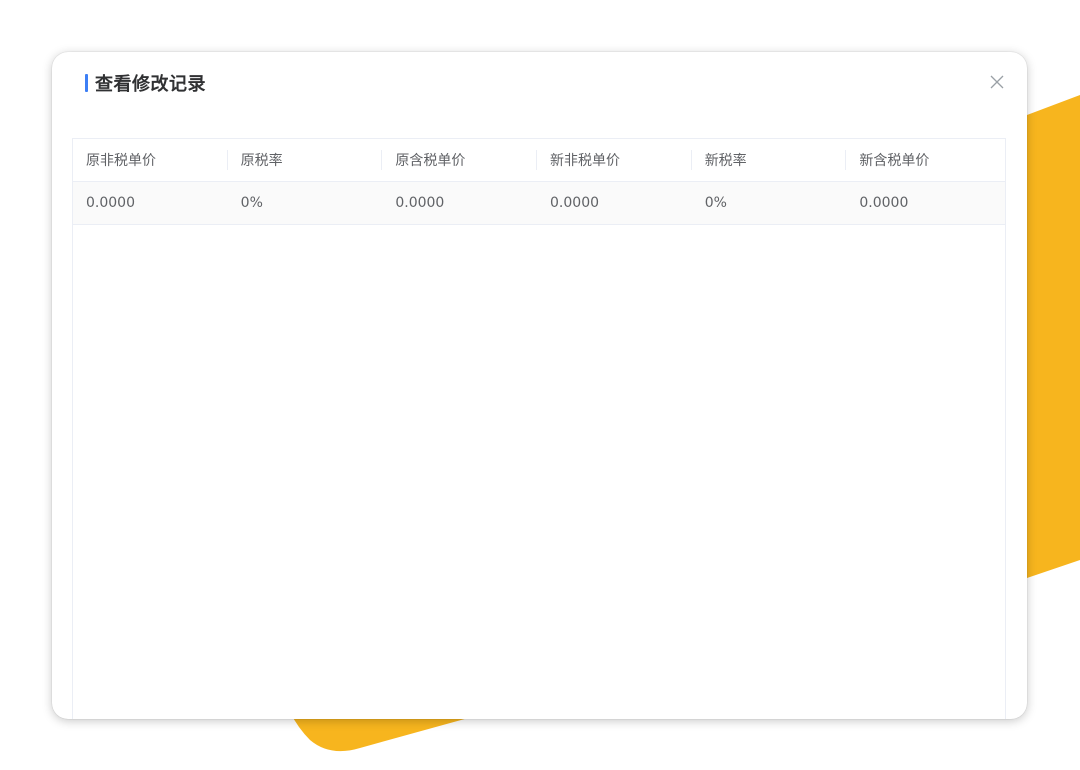 The width and height of the screenshot is (1080, 770). I want to click on table-header-row: 原非税单价 原税率 原含税单价 新非税单价 新税率 新含税单价, so click(539, 160).